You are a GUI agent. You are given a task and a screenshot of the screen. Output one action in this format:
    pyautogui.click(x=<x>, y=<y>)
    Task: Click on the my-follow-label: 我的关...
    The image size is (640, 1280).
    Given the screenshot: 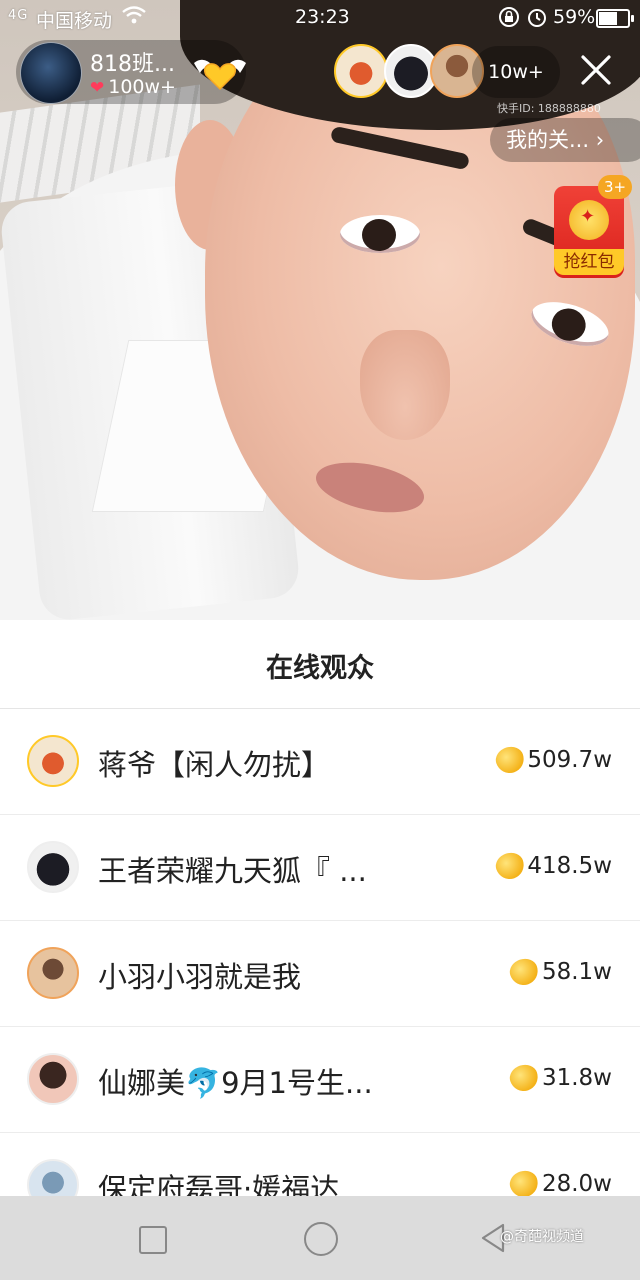 What is the action you would take?
    pyautogui.click(x=548, y=140)
    